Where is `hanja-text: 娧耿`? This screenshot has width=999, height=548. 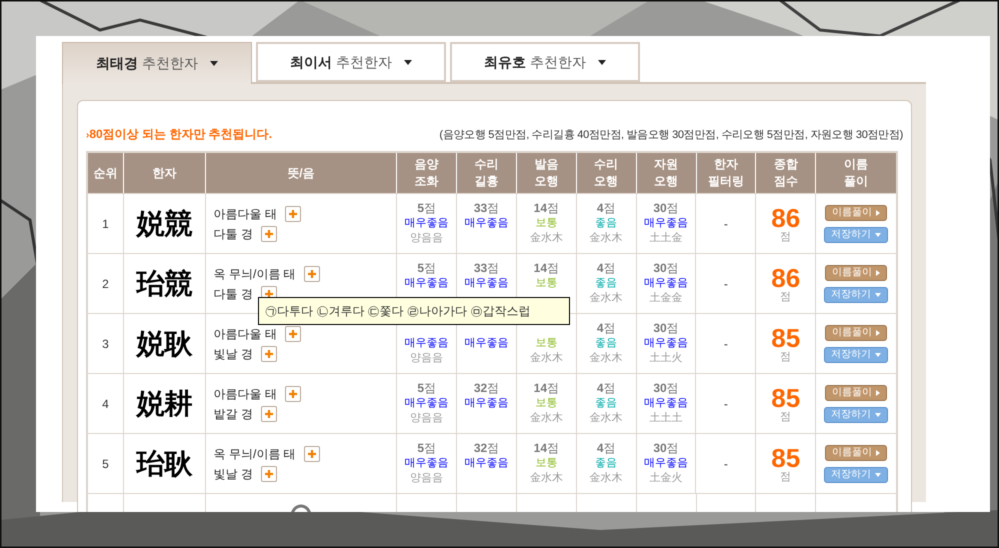
hanja-text: 娧耿 is located at coordinates (164, 343).